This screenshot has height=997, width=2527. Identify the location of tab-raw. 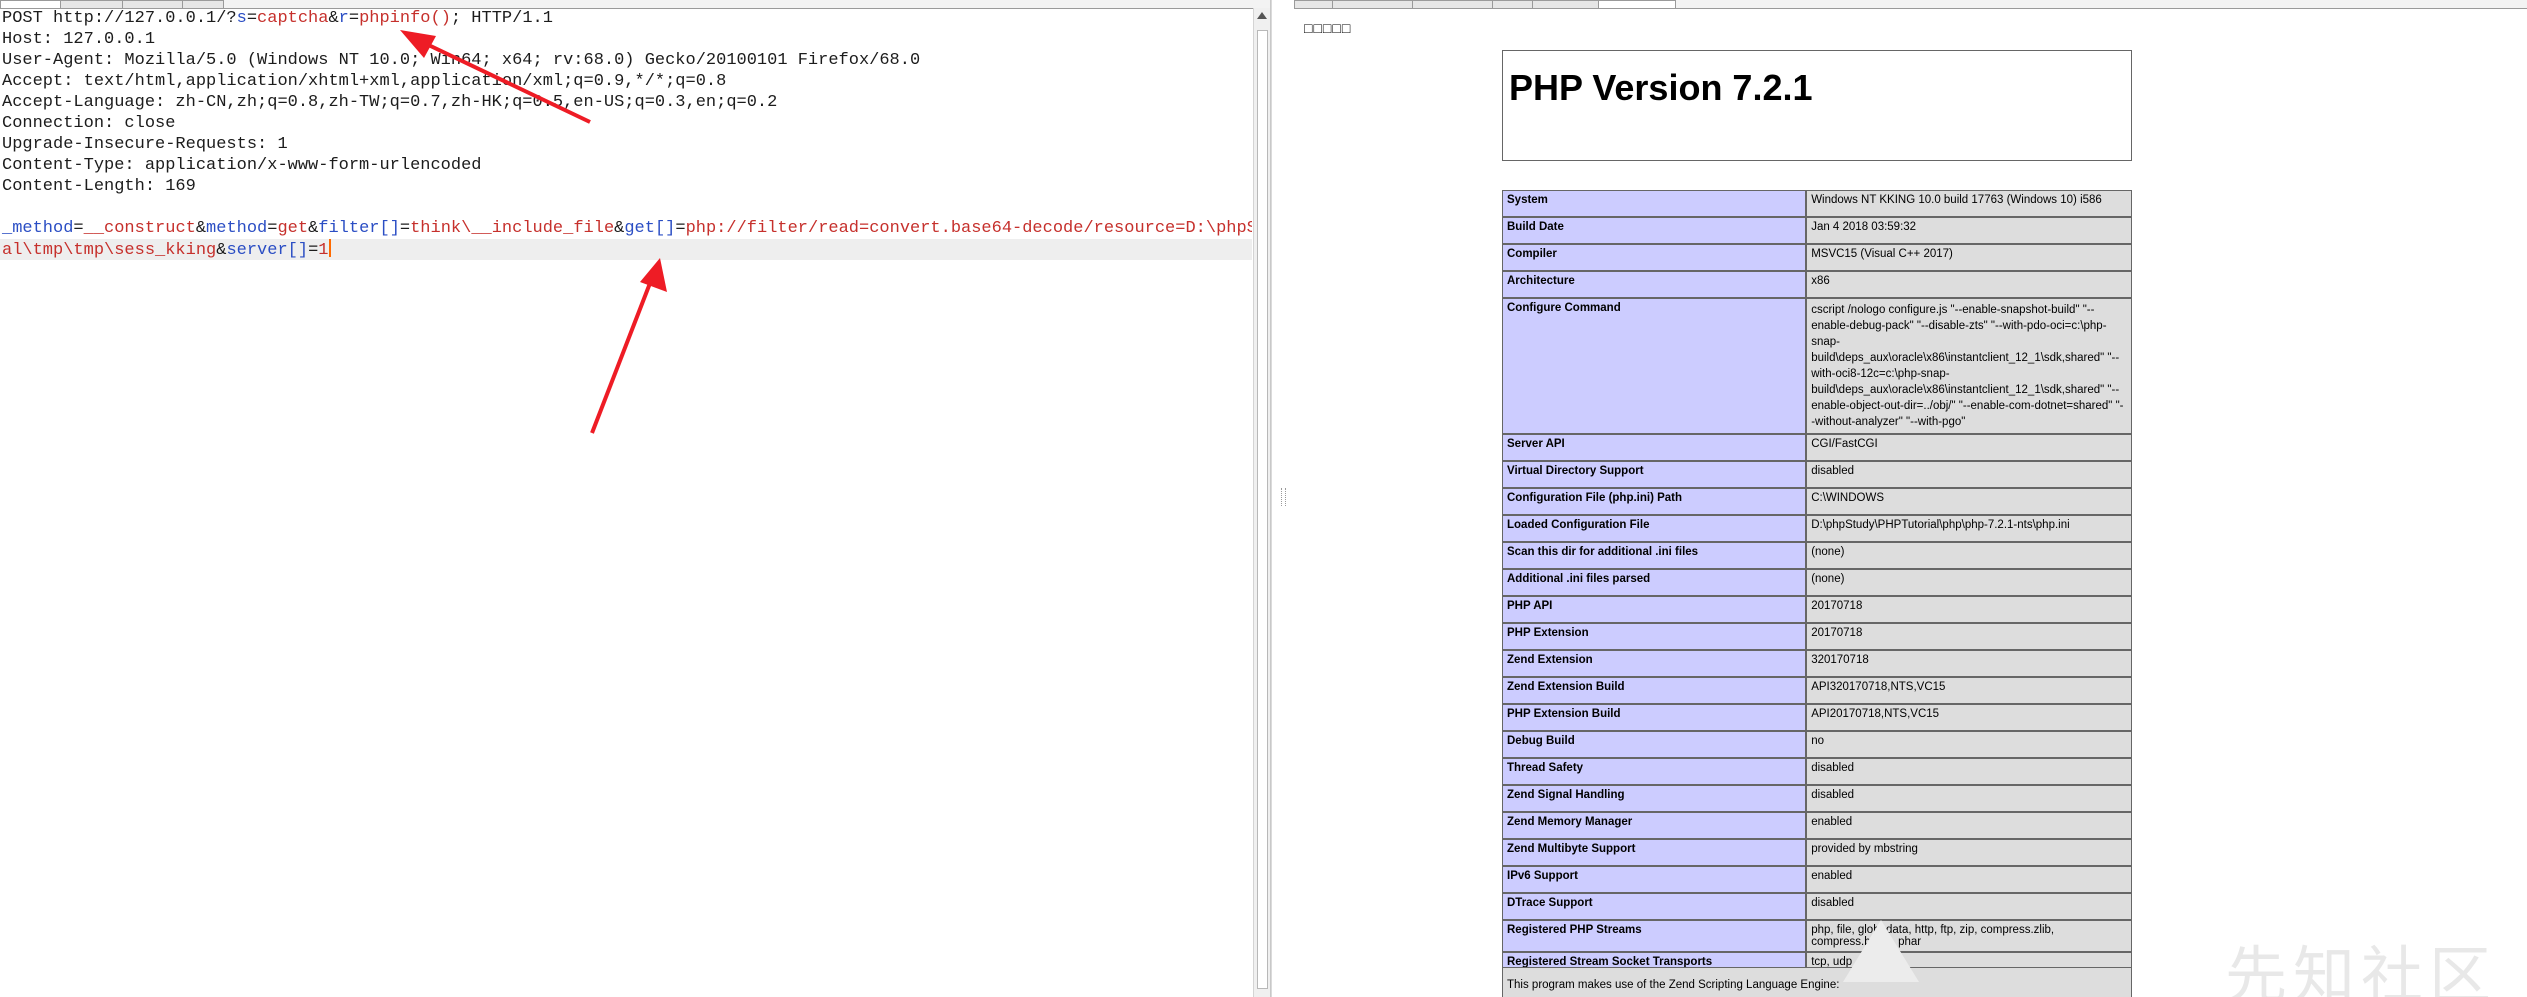
(31, 4).